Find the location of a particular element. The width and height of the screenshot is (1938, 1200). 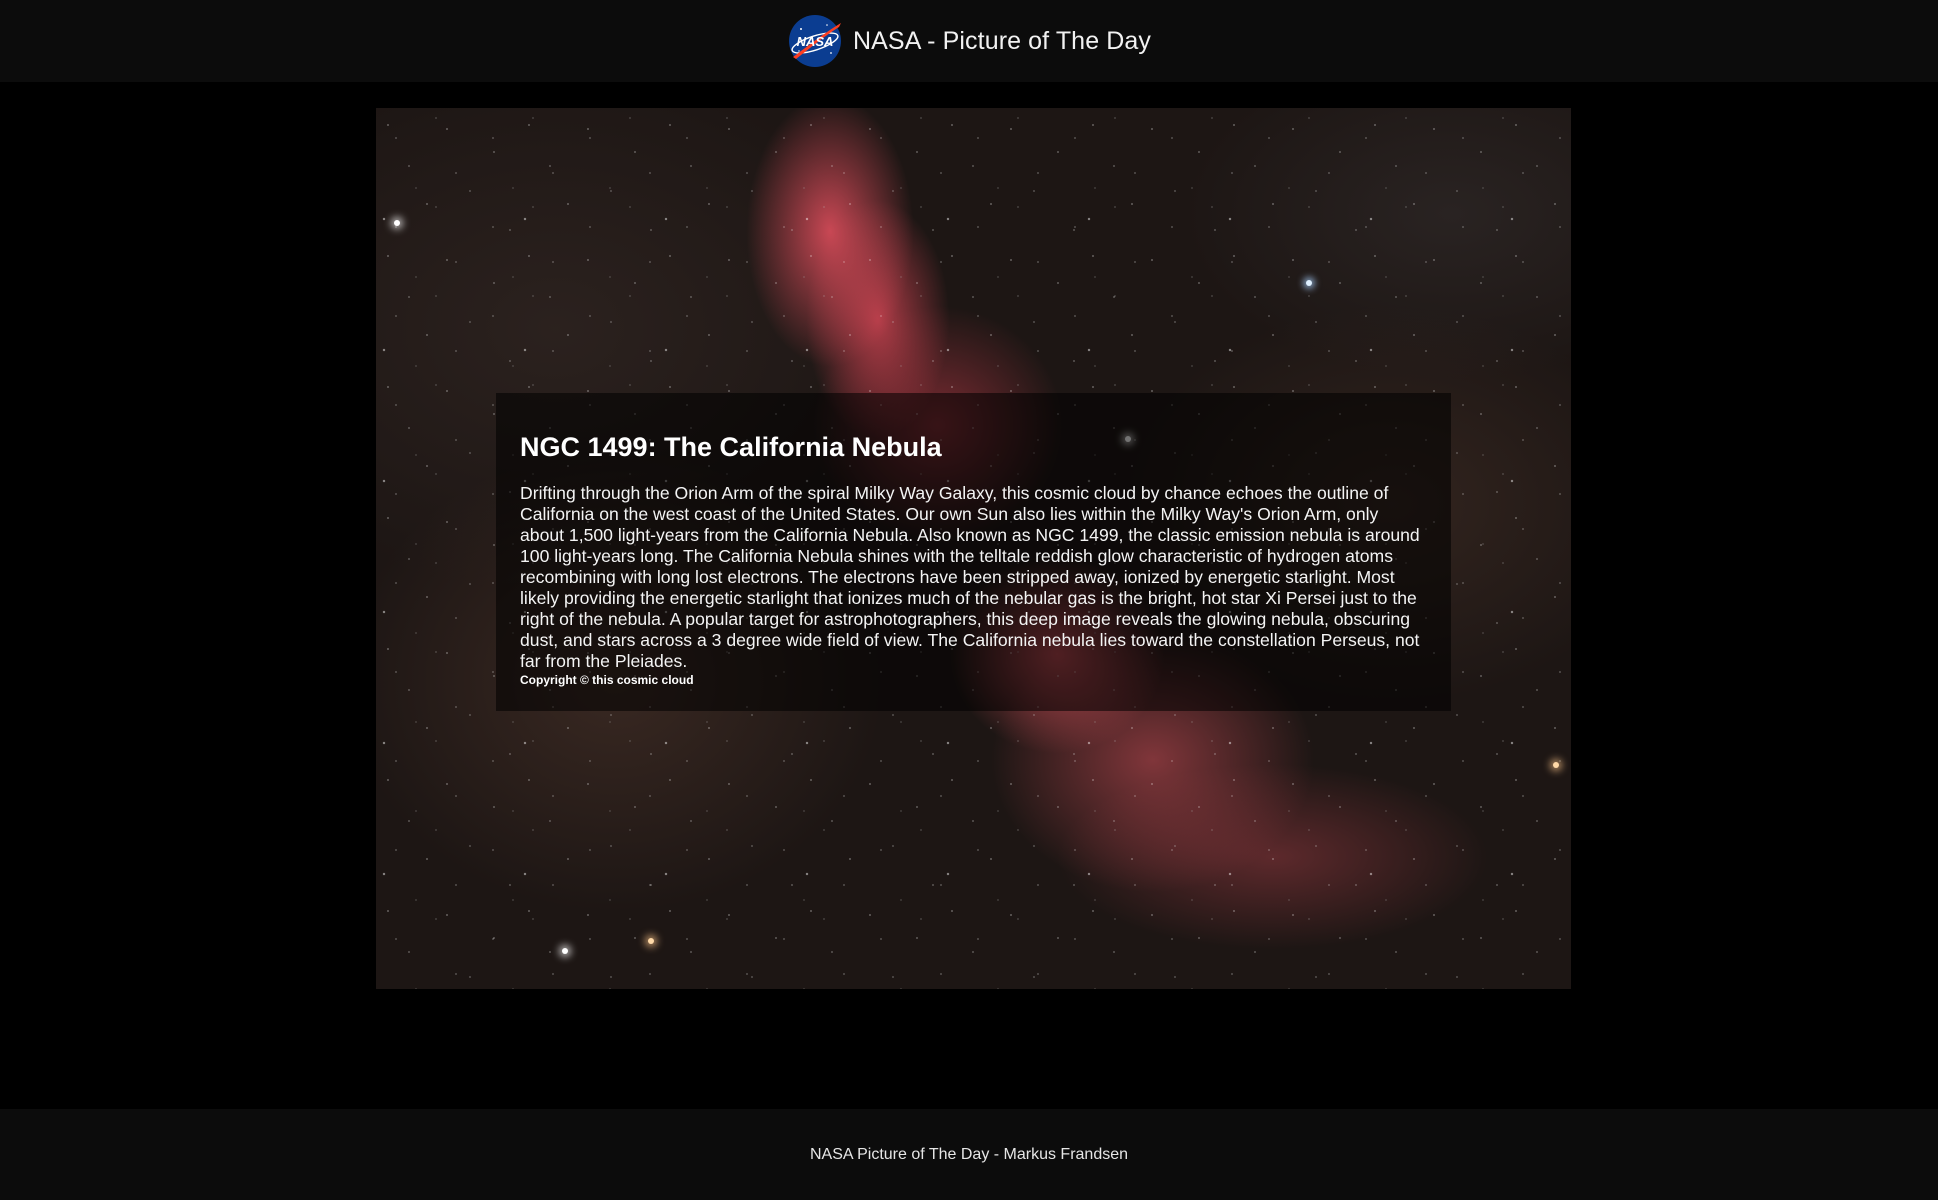

nasa-logo-icon: NASA is located at coordinates (815, 41).